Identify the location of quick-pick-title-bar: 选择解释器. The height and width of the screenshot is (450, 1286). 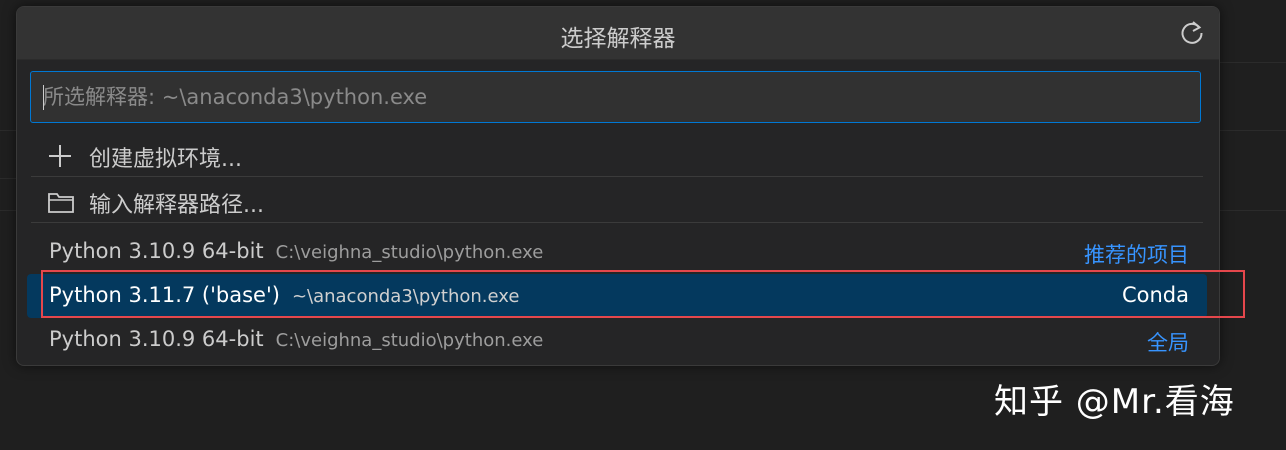
(618, 33).